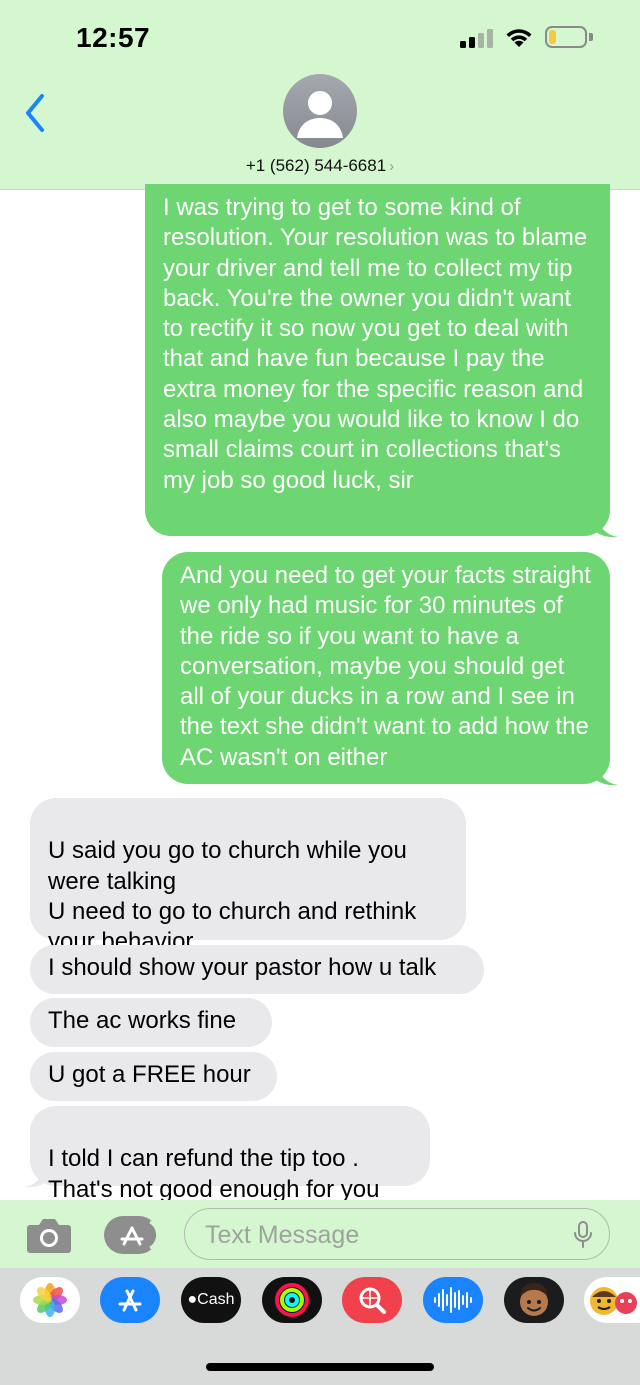  What do you see at coordinates (139, 1235) in the screenshot?
I see `app-store-glyph-icon` at bounding box center [139, 1235].